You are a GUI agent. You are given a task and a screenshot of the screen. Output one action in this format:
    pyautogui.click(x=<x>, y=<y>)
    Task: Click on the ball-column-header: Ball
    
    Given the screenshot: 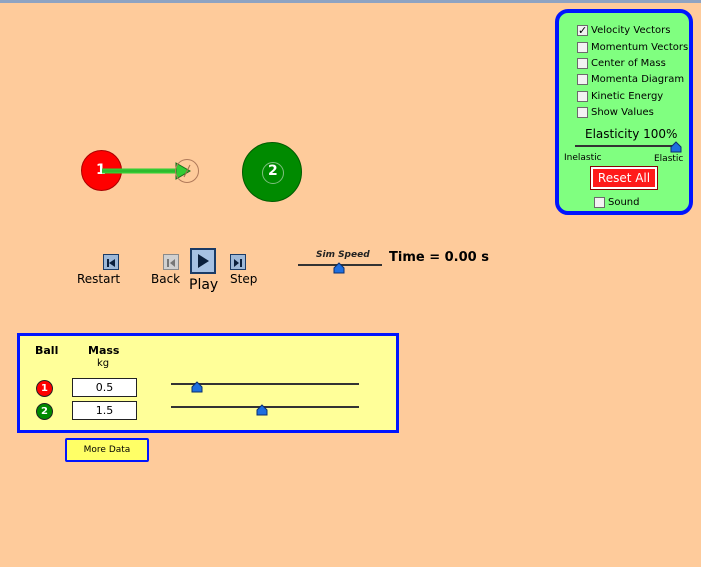 What is the action you would take?
    pyautogui.click(x=47, y=350)
    